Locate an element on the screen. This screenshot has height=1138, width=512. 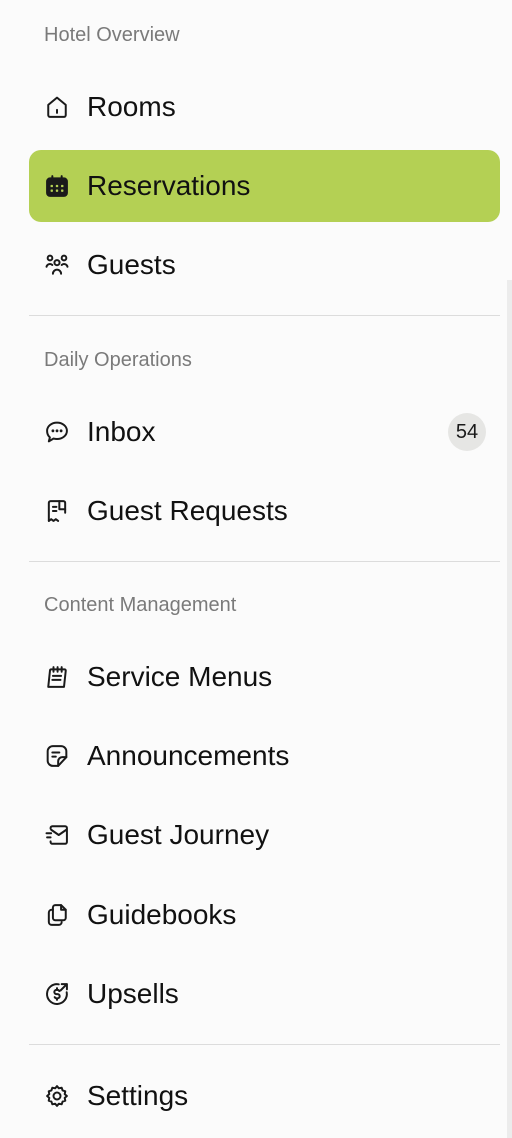
sidebar-item-label: Guest Journey is located at coordinates (178, 834).